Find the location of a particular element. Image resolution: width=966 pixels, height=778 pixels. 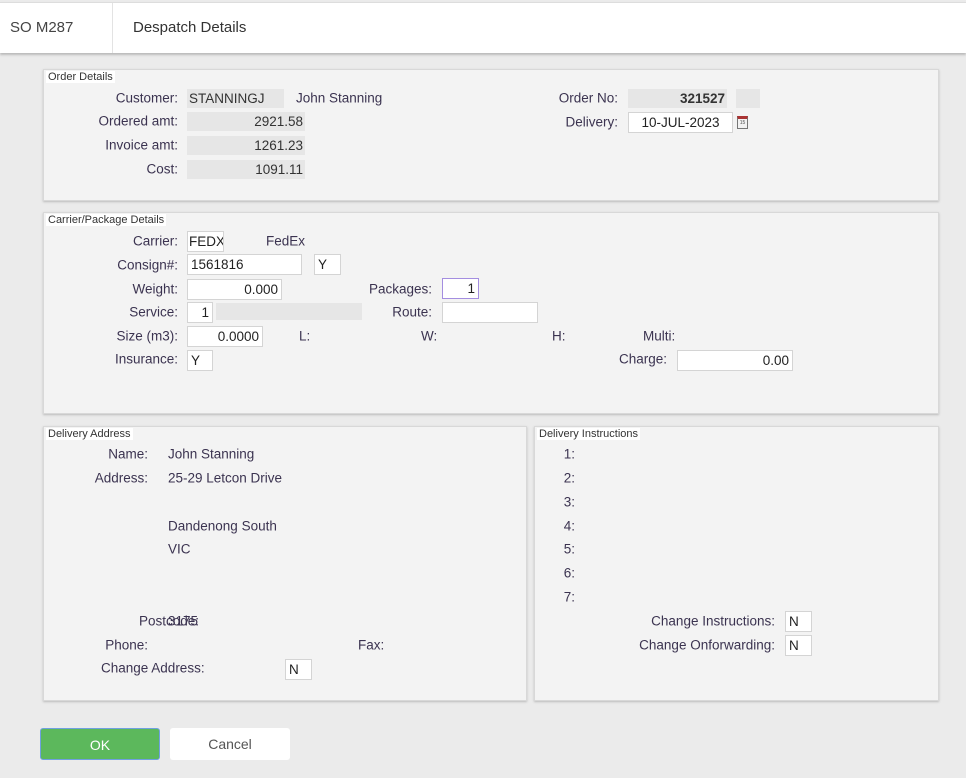

change-address-label: Change Address: is located at coordinates (153, 668).